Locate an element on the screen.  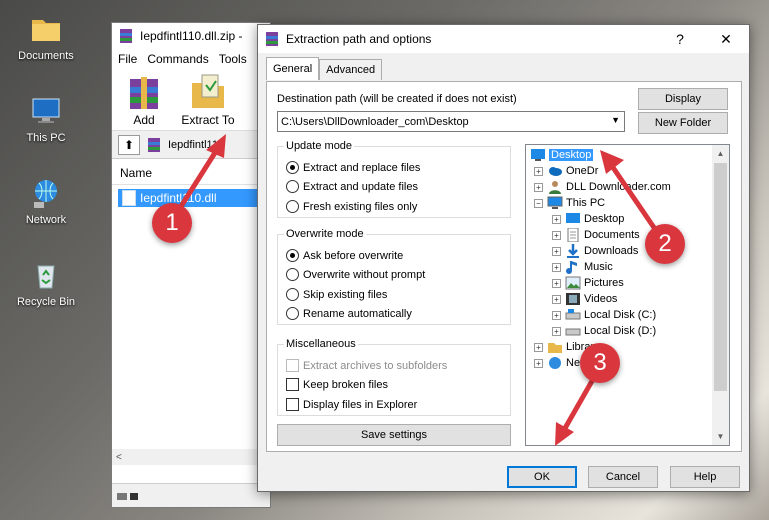
scroll-up-icon: ▲ is located at coordinates (720, 153).